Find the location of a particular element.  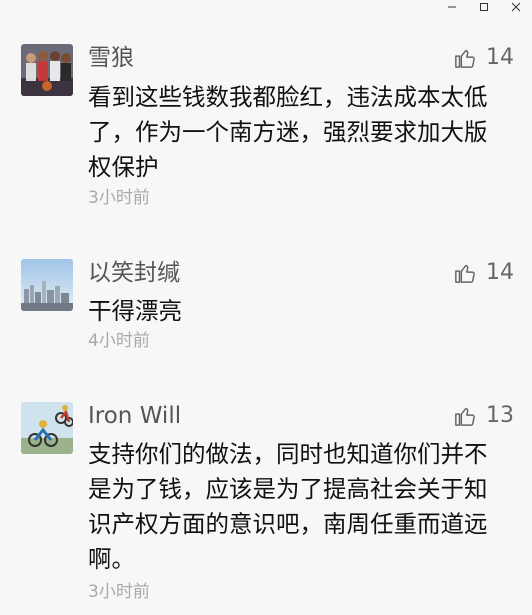

minimize-button is located at coordinates (452, 7).